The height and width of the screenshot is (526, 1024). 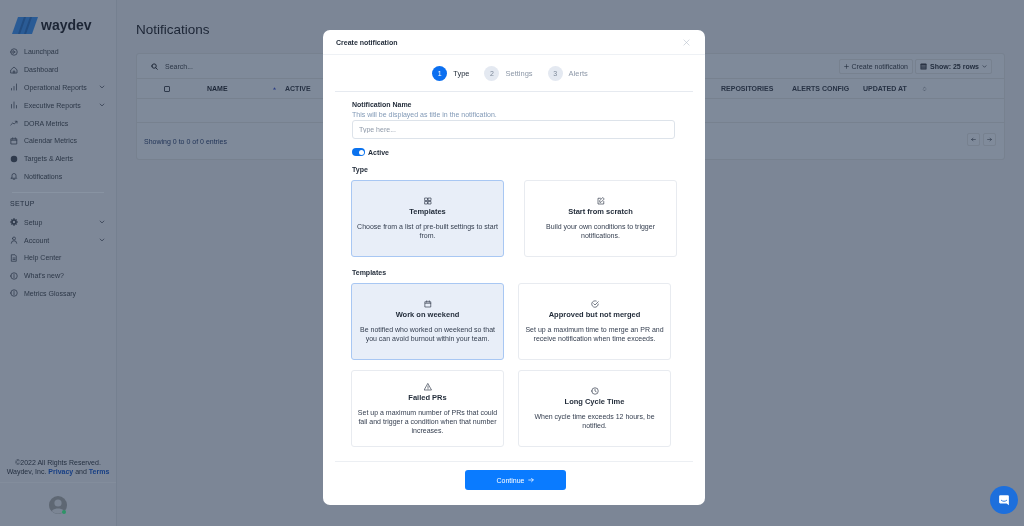 I want to click on sort-arrow-icon, so click(x=274, y=88).